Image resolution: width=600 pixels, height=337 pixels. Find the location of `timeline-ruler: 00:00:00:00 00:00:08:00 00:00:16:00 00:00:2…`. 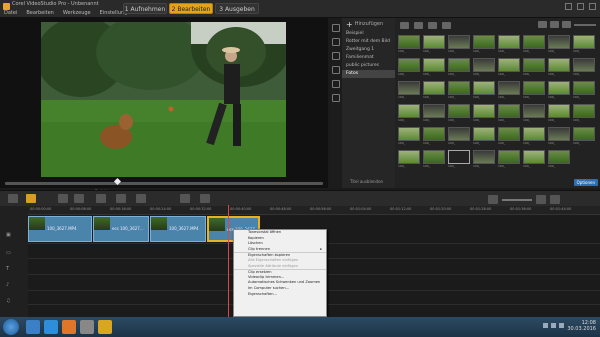

timeline-ruler: 00:00:00:00 00:00:08:00 00:00:16:00 00:00:2… is located at coordinates (314, 210).